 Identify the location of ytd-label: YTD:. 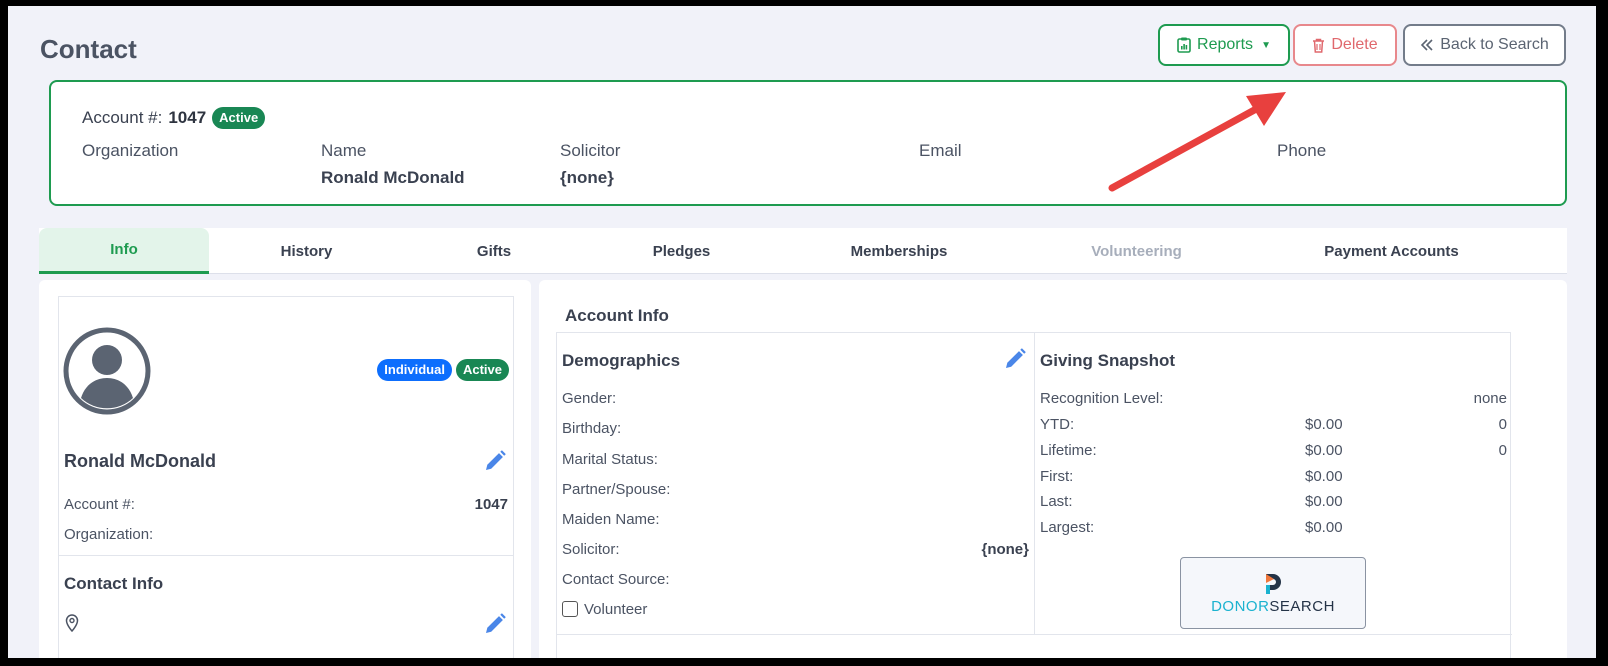
(1057, 424).